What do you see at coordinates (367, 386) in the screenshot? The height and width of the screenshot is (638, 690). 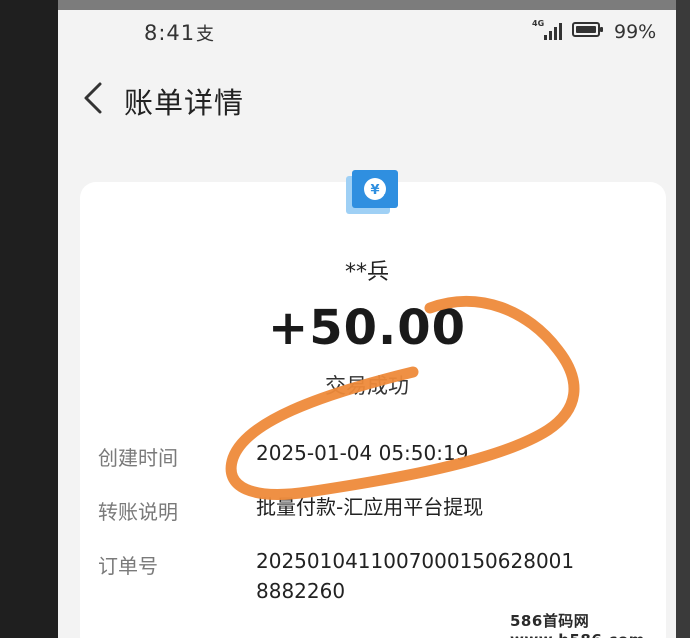 I see `transaction-status: 交易成功` at bounding box center [367, 386].